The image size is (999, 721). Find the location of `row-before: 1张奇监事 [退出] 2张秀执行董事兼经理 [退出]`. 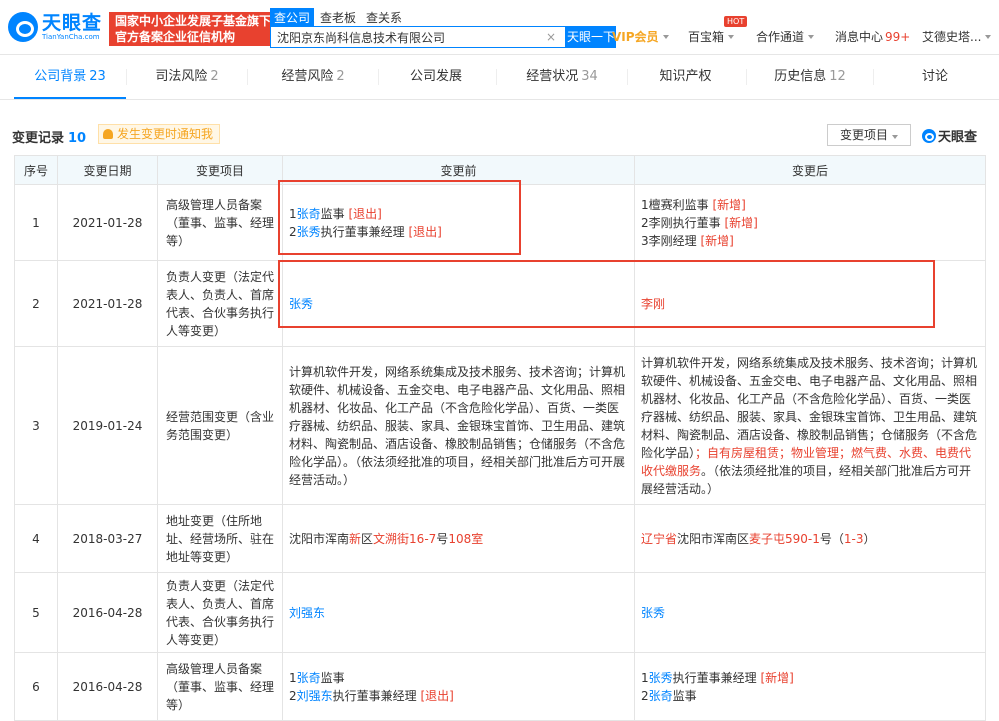

row-before: 1张奇监事 [退出] 2张秀执行董事兼经理 [退出] is located at coordinates (458, 222).